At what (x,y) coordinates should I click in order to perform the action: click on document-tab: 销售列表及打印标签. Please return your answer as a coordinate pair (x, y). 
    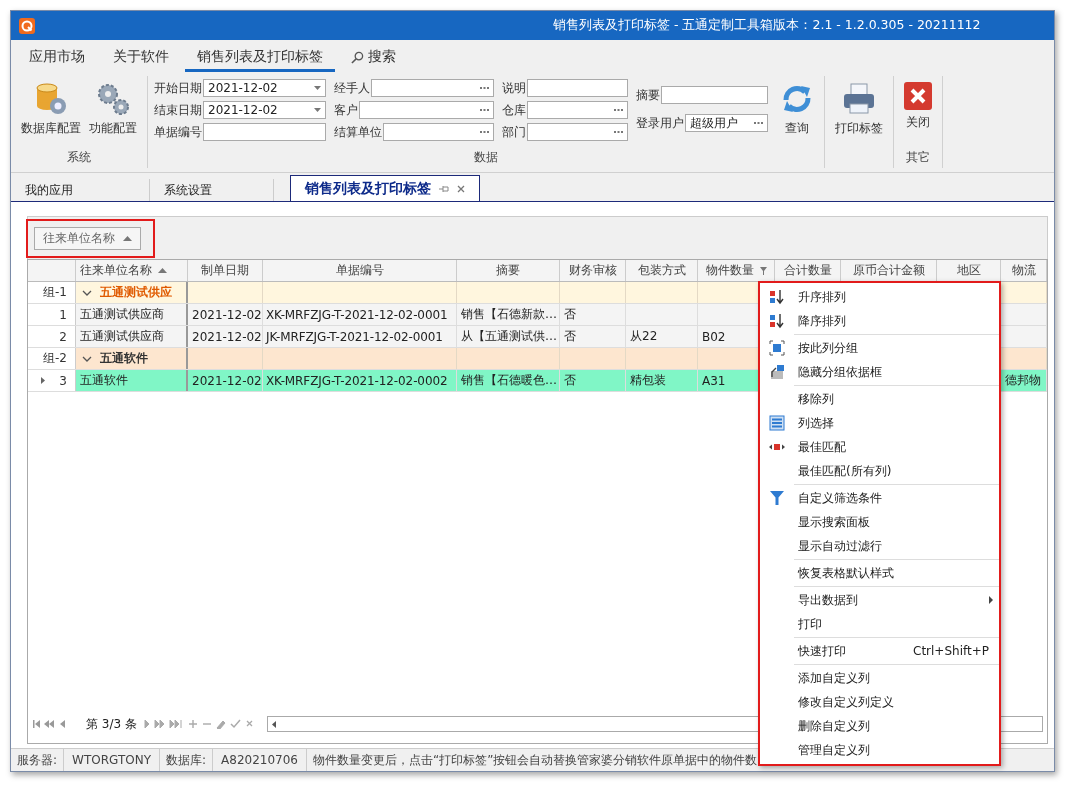
    Looking at the image, I should click on (385, 188).